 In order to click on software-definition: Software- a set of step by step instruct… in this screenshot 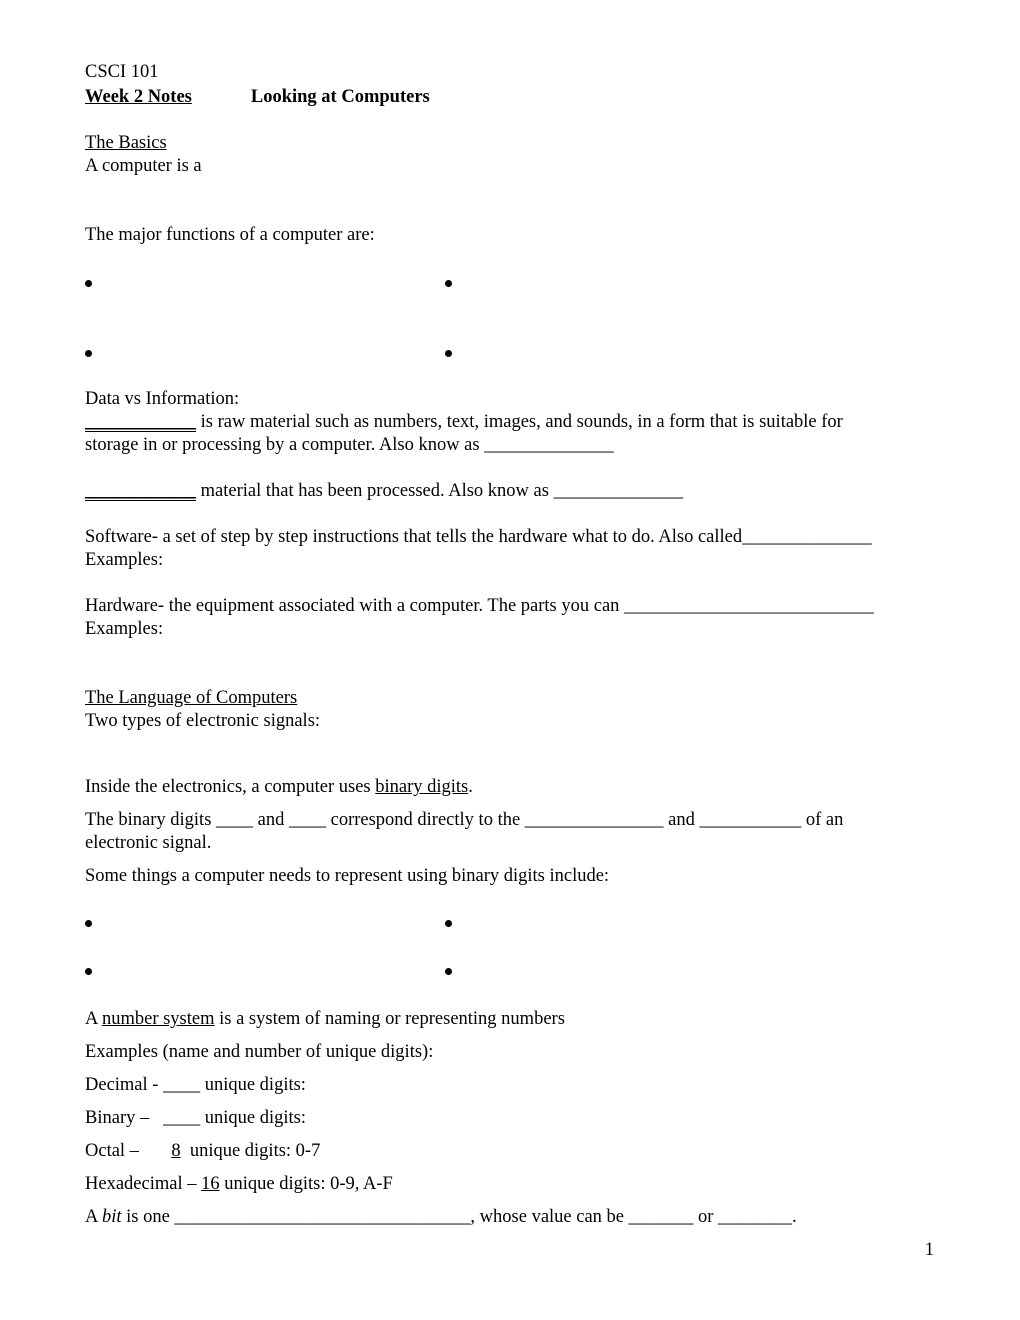, I will do `click(478, 537)`.